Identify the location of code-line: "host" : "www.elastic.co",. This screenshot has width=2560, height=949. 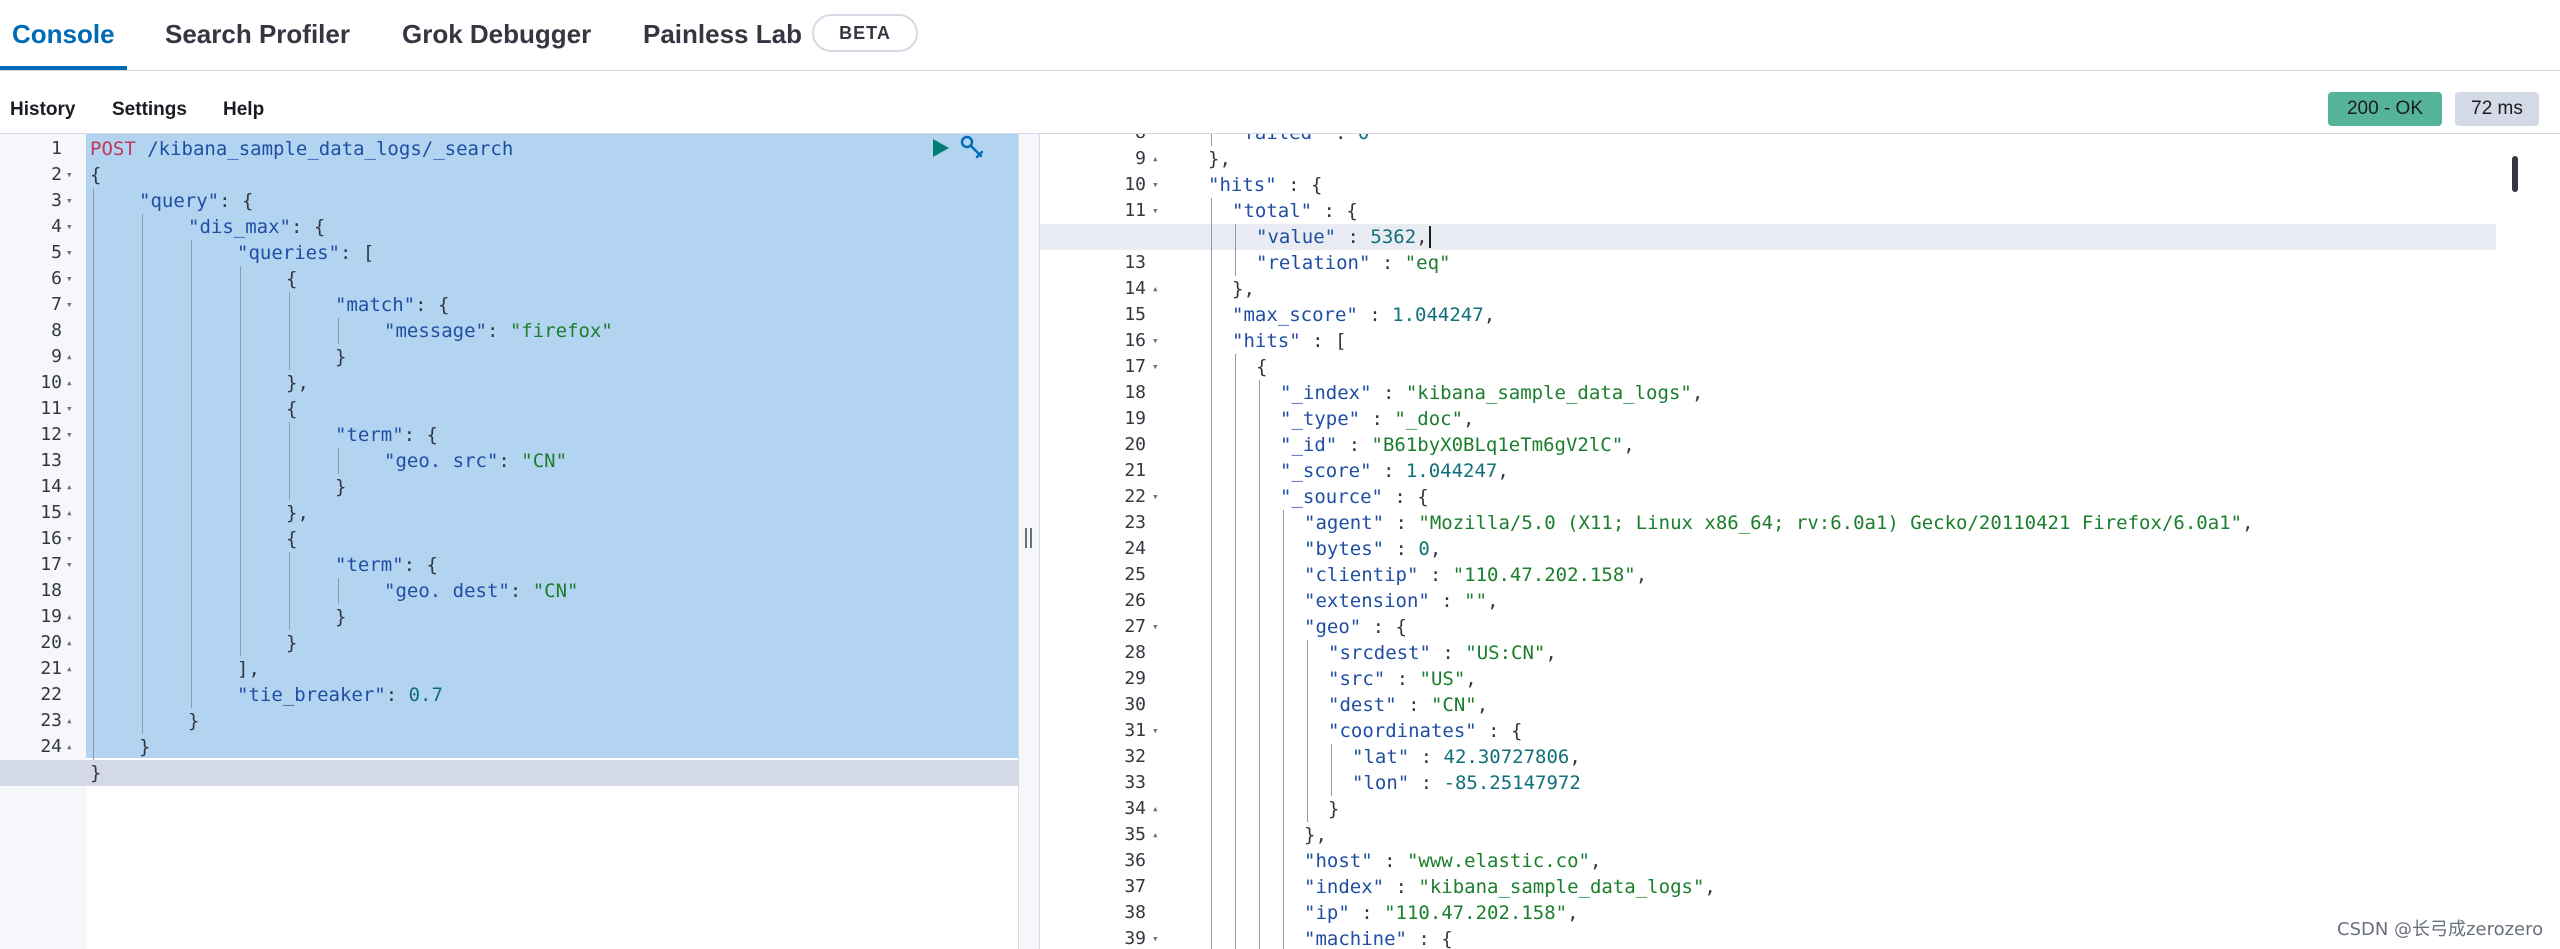
(1452, 861).